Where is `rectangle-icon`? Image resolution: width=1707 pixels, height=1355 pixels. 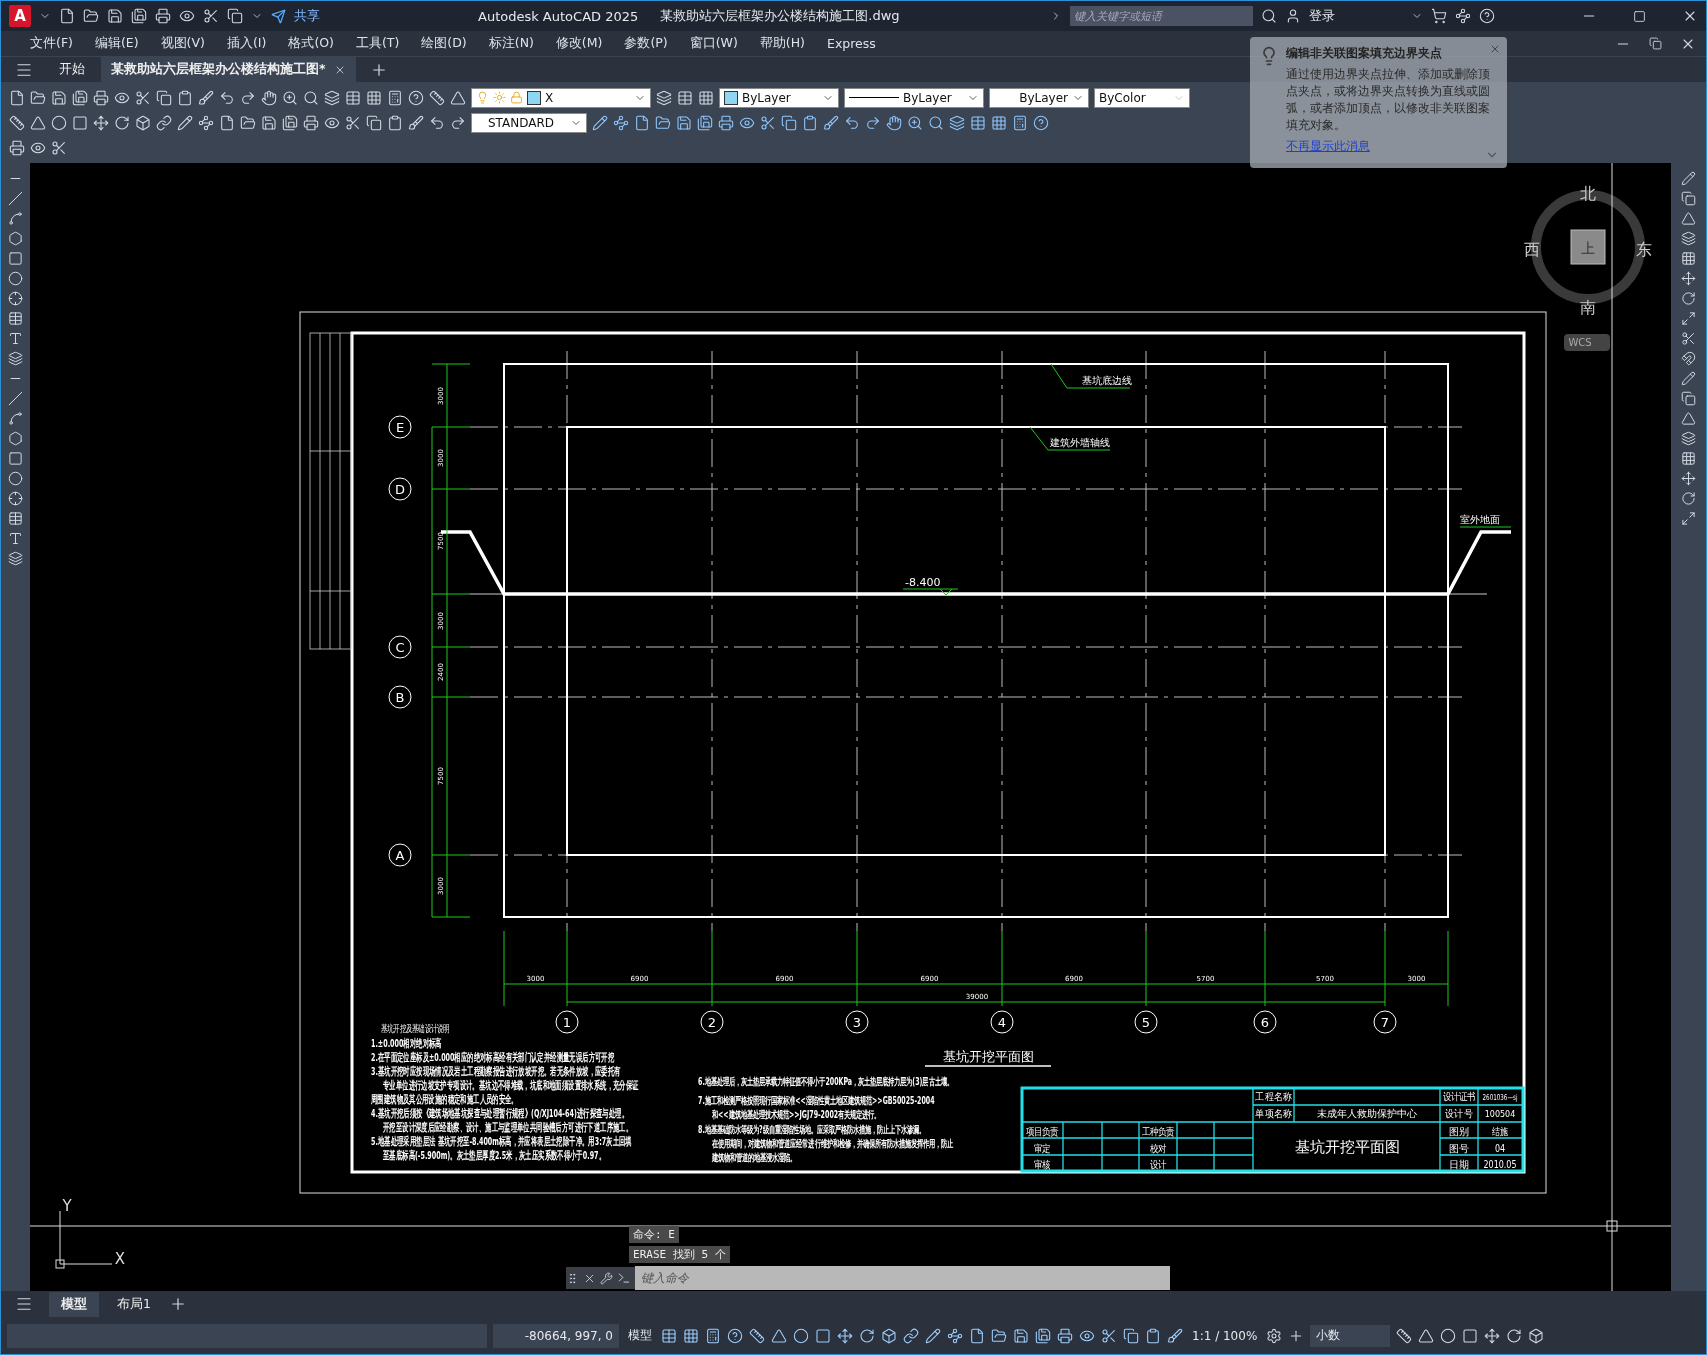 rectangle-icon is located at coordinates (16, 458).